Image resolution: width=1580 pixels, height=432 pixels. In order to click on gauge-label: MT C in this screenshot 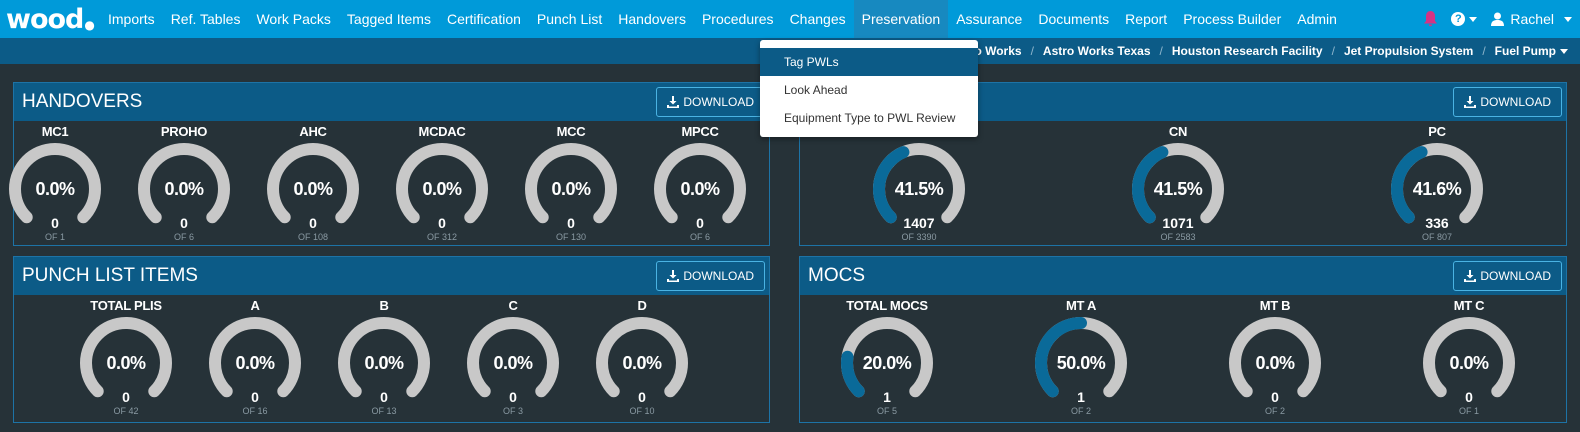, I will do `click(1469, 305)`.